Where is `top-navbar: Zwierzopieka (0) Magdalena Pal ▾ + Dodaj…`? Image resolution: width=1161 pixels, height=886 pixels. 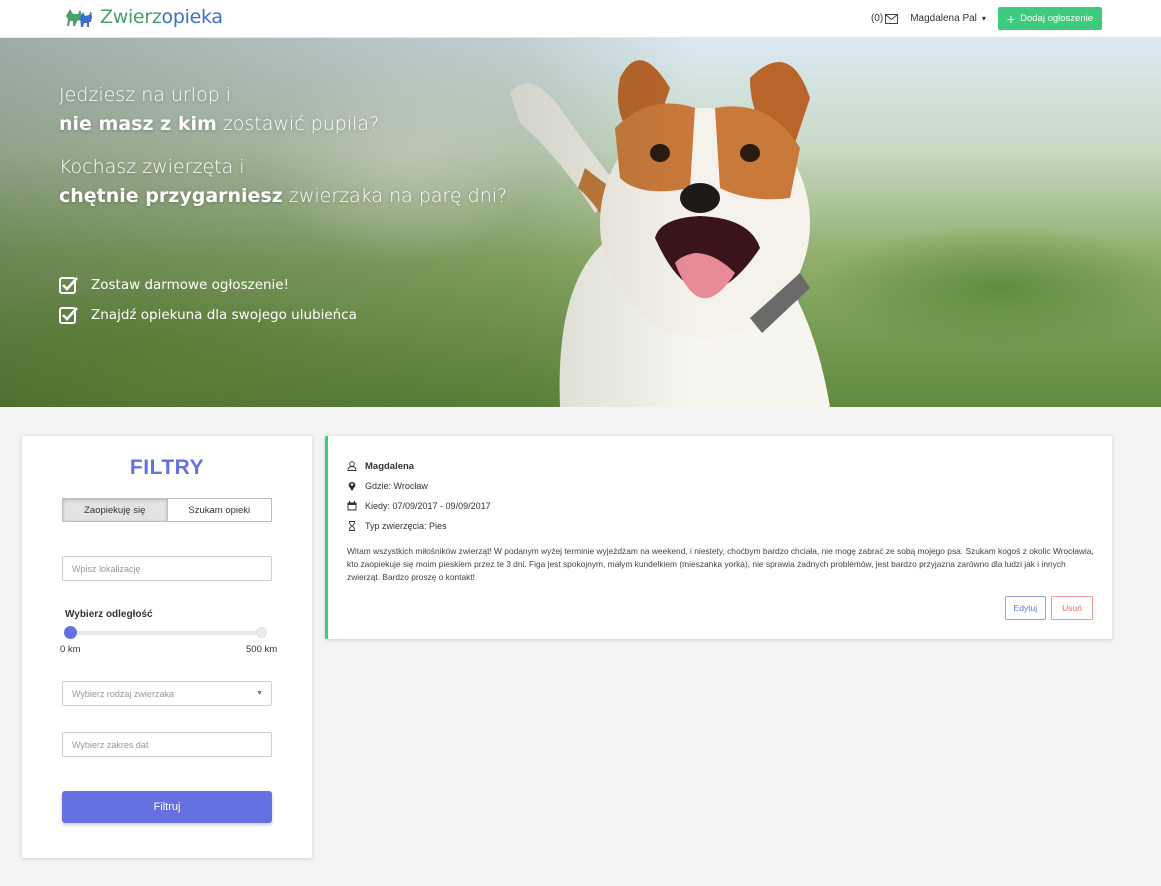 top-navbar: Zwierzopieka (0) Magdalena Pal ▾ + Dodaj… is located at coordinates (580, 19).